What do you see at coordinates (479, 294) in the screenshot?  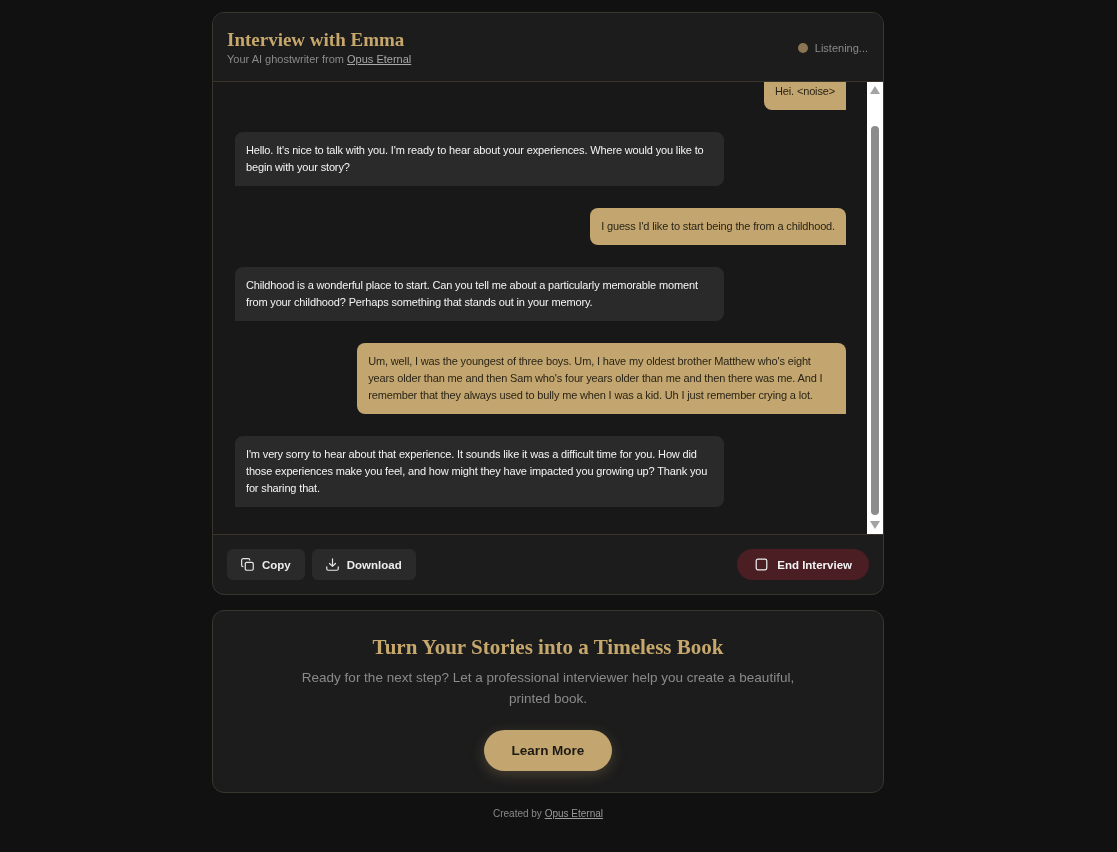 I see `assistant-message: Childhood is a wonderful place to start. Can you tell me about a particularly memorable moment from your childhood? Perhaps something that stands out in your memory.` at bounding box center [479, 294].